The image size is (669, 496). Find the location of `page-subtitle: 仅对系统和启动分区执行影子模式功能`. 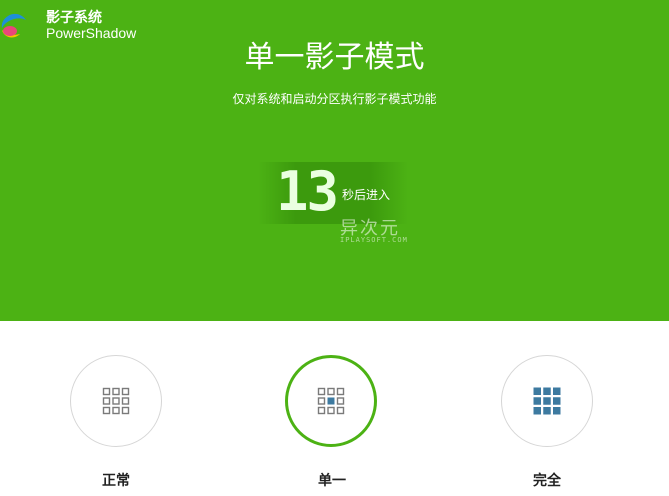

page-subtitle: 仅对系统和启动分区执行影子模式功能 is located at coordinates (334, 99).